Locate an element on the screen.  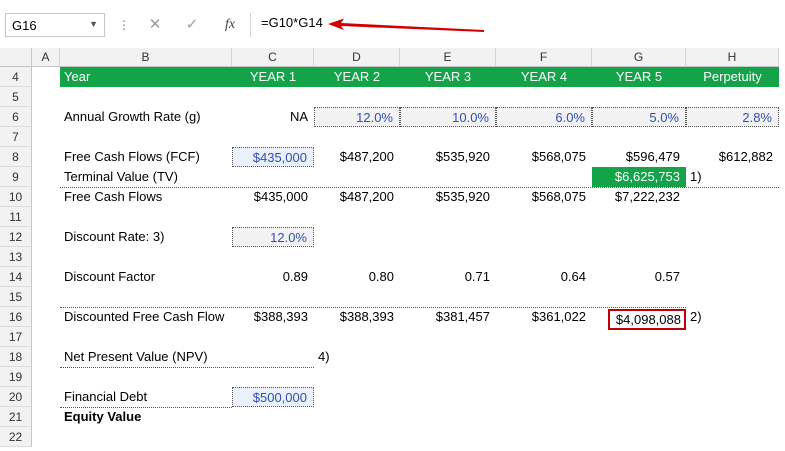
cell-g10: $7,222,232 is located at coordinates (639, 197).